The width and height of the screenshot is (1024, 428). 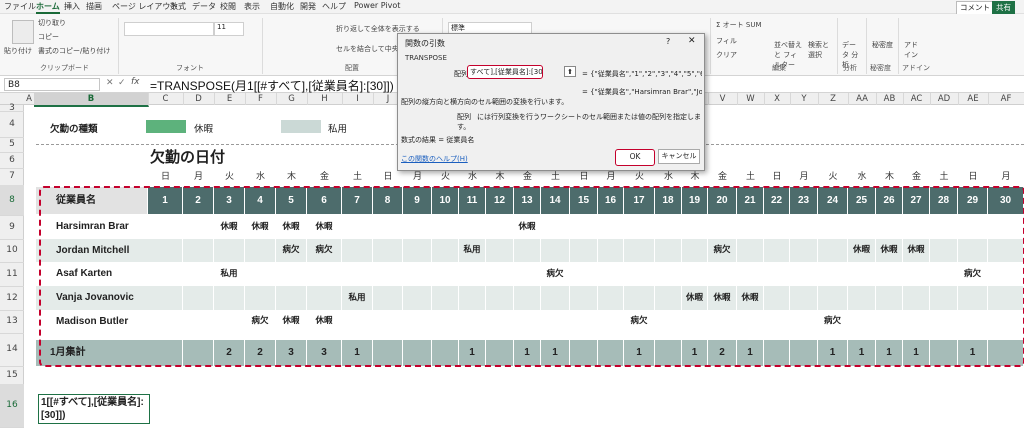 I want to click on menu-tab: 表示, so click(x=252, y=6).